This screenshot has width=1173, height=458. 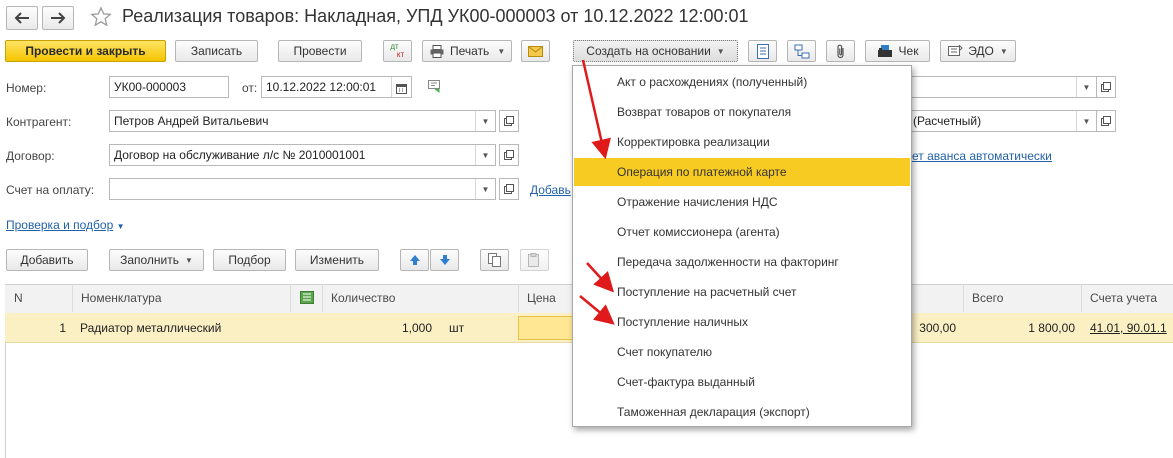 I want to click on arrow-to-card-payment, so click(x=596, y=109).